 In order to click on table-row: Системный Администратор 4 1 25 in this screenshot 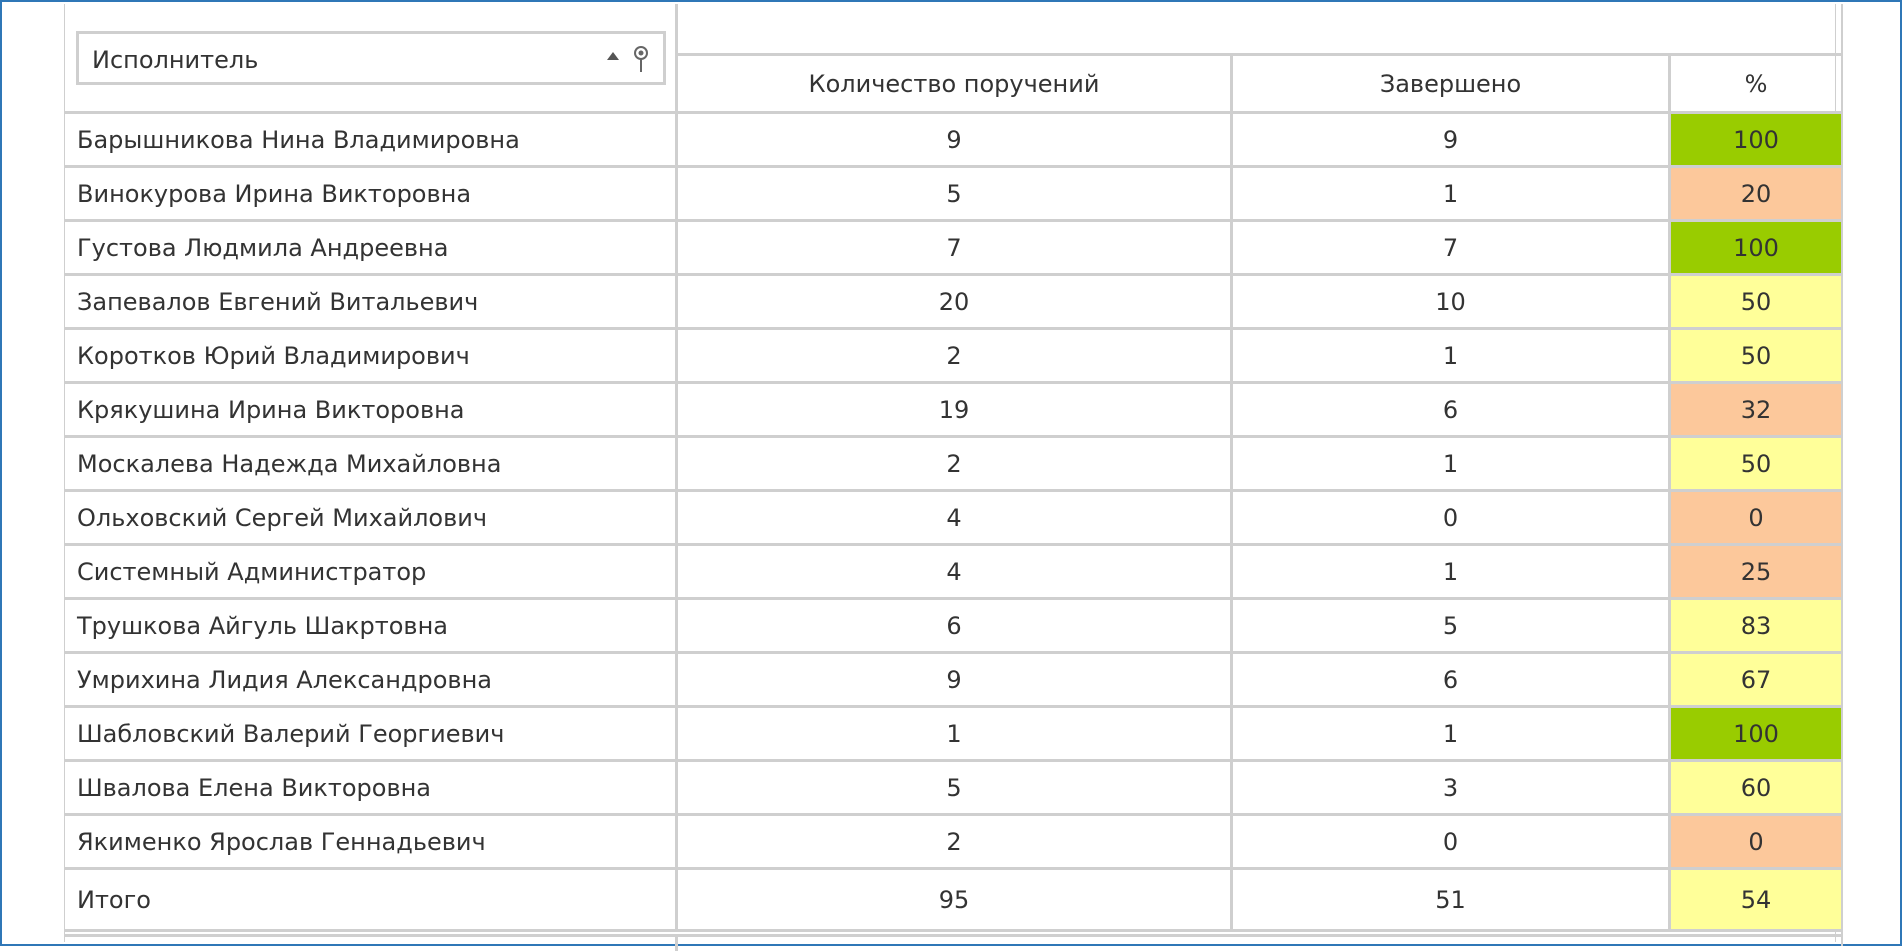, I will do `click(952, 573)`.